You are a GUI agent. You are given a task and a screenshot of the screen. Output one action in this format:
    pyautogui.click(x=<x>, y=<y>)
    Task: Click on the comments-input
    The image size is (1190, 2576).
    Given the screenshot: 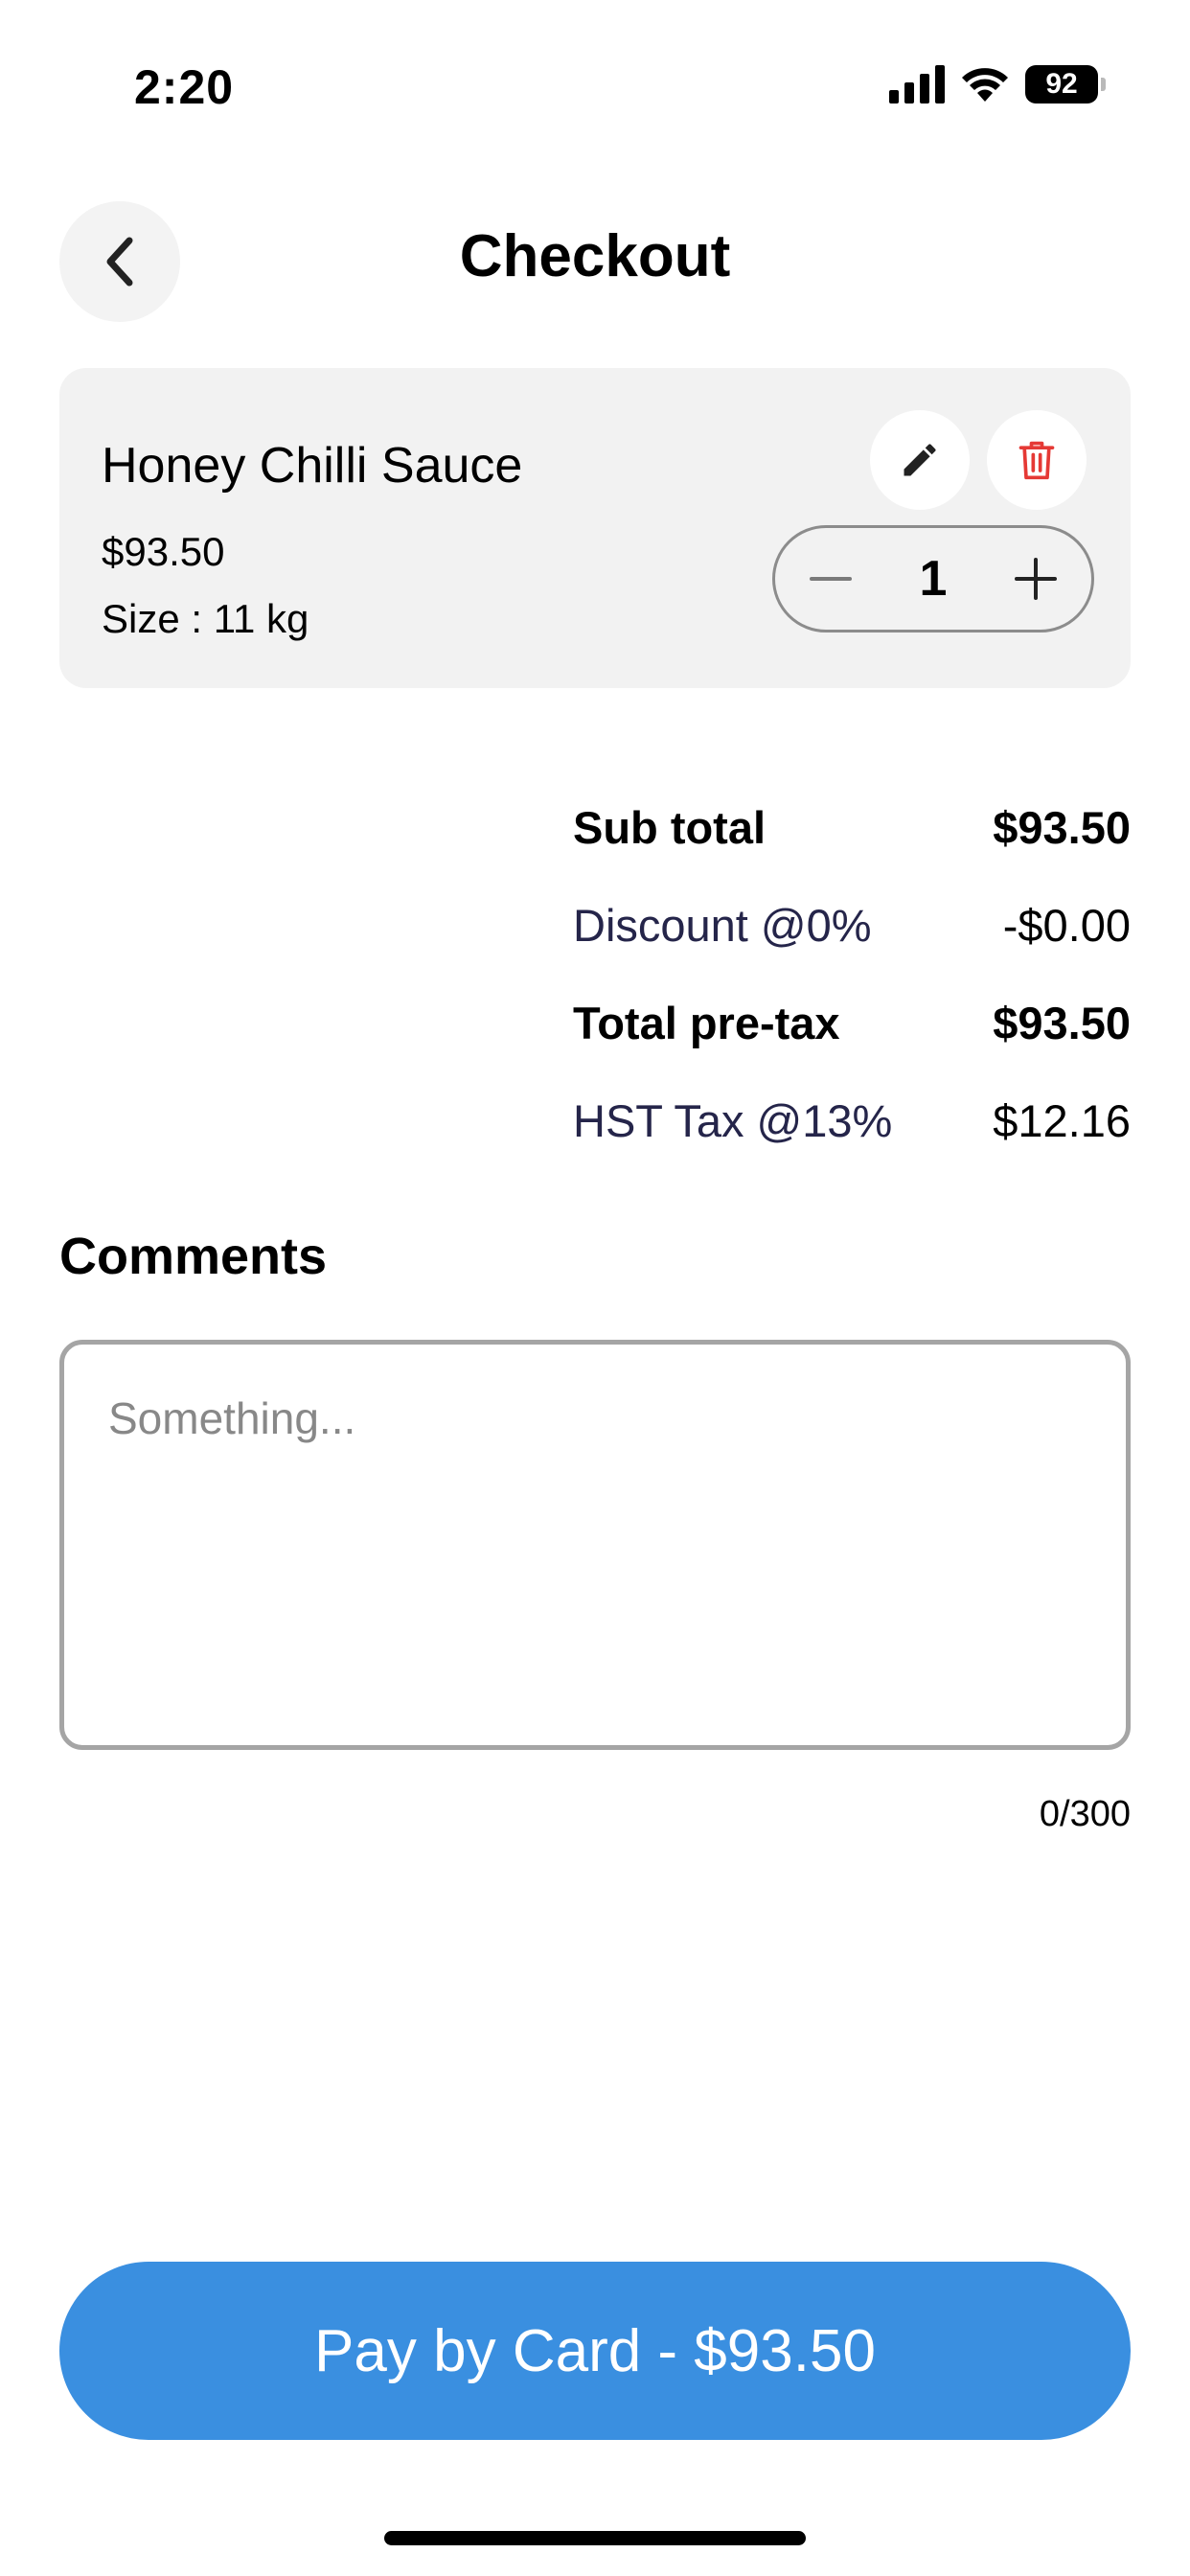 What is the action you would take?
    pyautogui.click(x=595, y=1545)
    